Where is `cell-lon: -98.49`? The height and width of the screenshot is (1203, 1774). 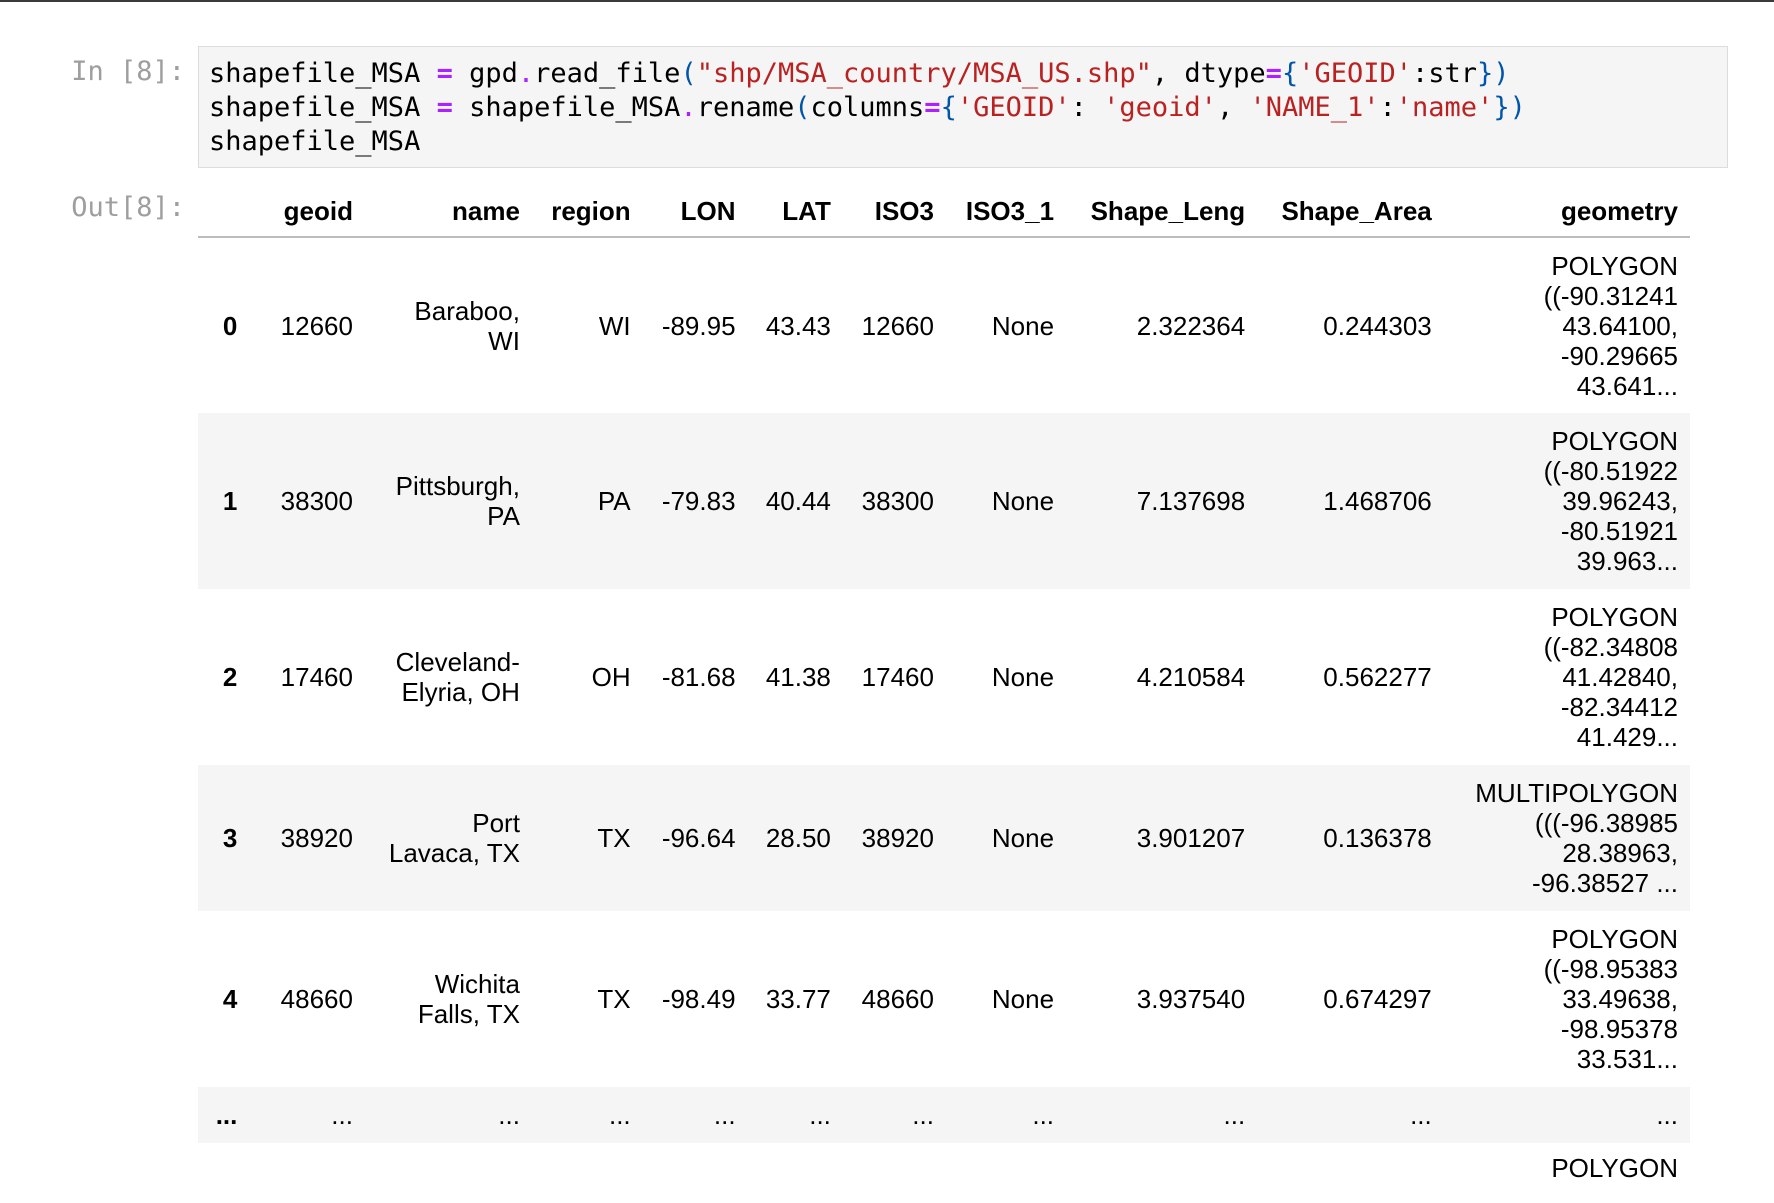
cell-lon: -98.49 is located at coordinates (698, 999).